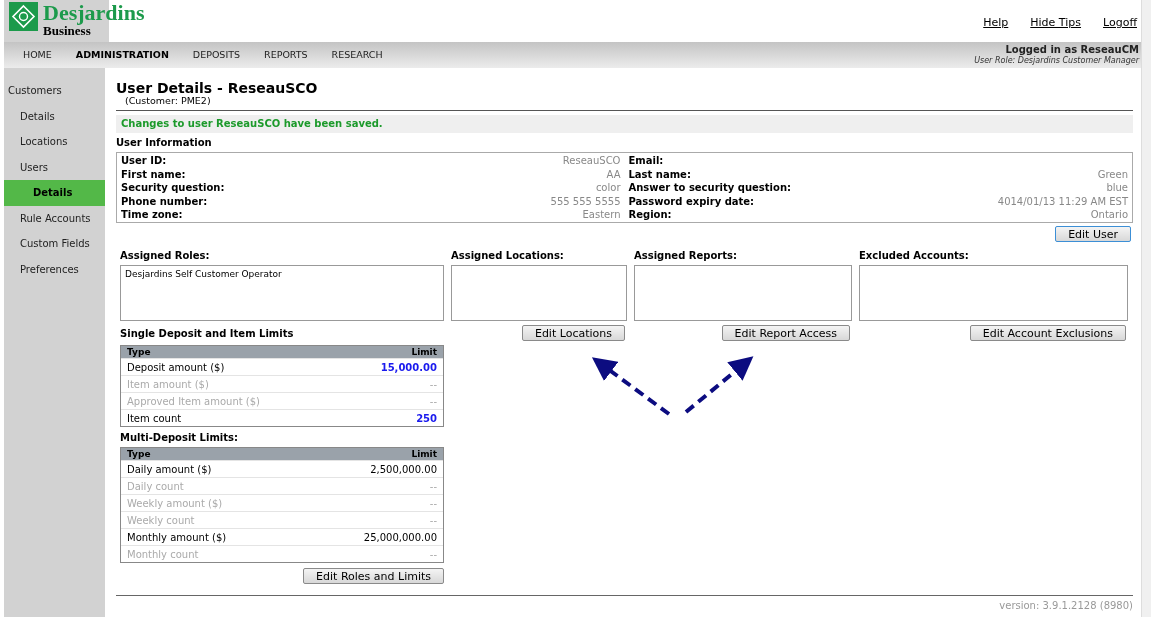  Describe the element at coordinates (691, 201) in the screenshot. I see `field-label: Password expiry date:` at that location.